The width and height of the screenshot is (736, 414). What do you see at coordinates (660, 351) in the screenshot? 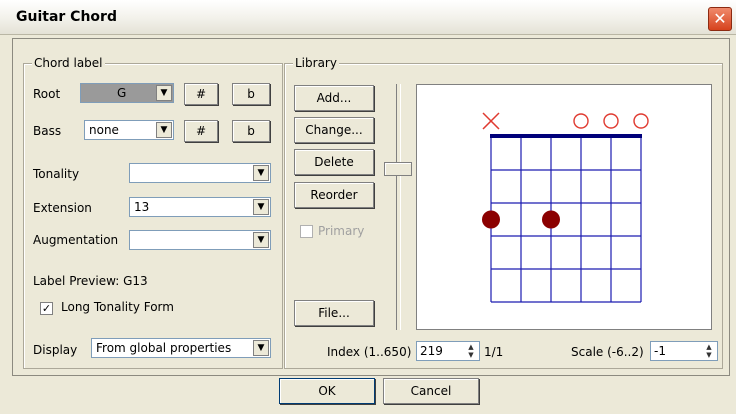
I see `scale-value: -1` at bounding box center [660, 351].